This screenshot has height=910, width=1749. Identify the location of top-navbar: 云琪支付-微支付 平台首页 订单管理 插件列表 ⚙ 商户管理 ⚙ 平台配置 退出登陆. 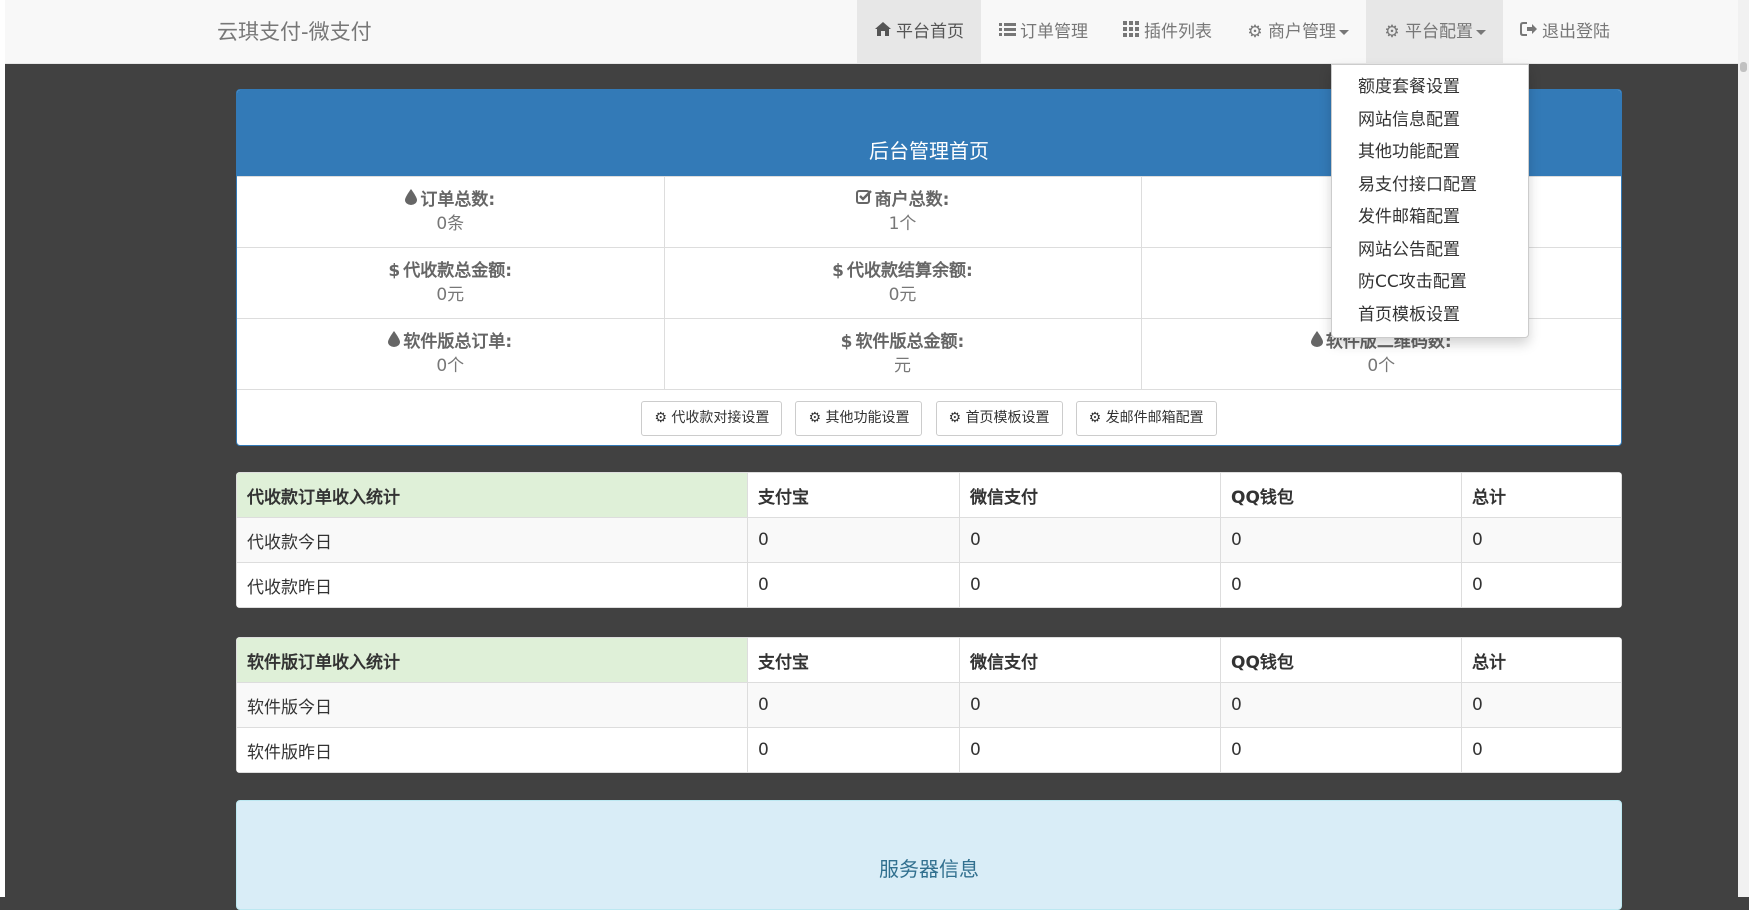
(871, 32).